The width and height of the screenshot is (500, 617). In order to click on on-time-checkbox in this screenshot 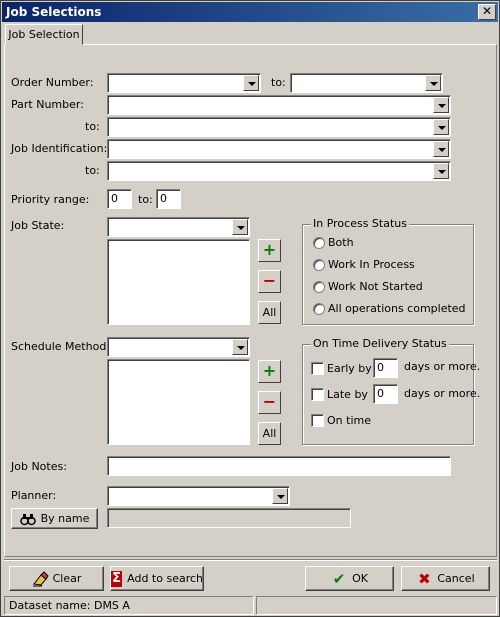, I will do `click(317, 420)`.